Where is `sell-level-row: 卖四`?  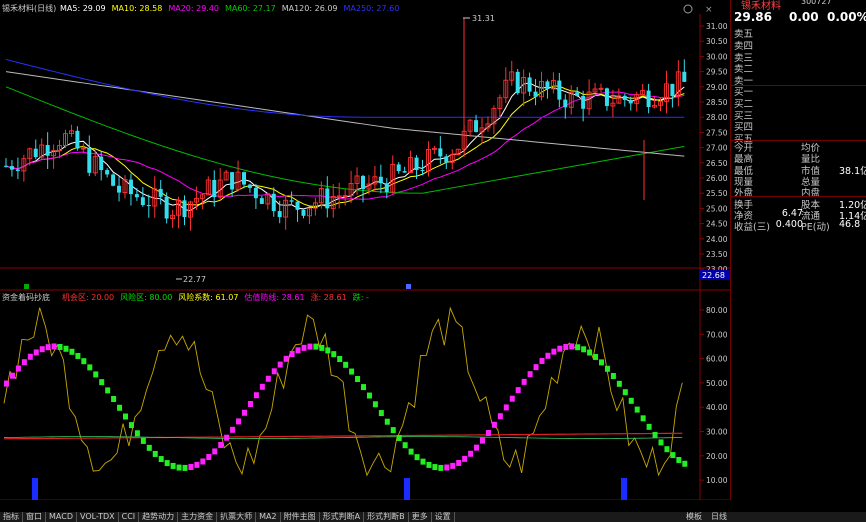
sell-level-row: 卖四 is located at coordinates (798, 45).